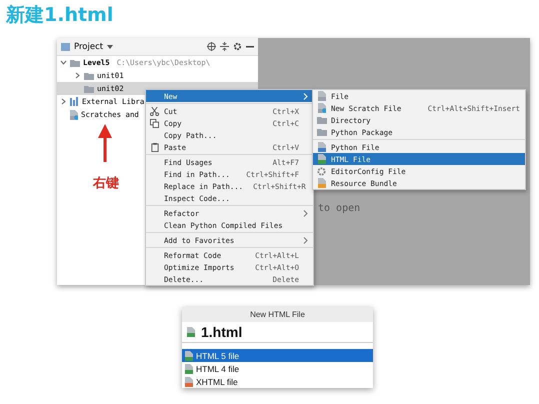 The width and height of the screenshot is (539, 404). Describe the element at coordinates (59, 15) in the screenshot. I see `slide-title: 新建1.html` at that location.